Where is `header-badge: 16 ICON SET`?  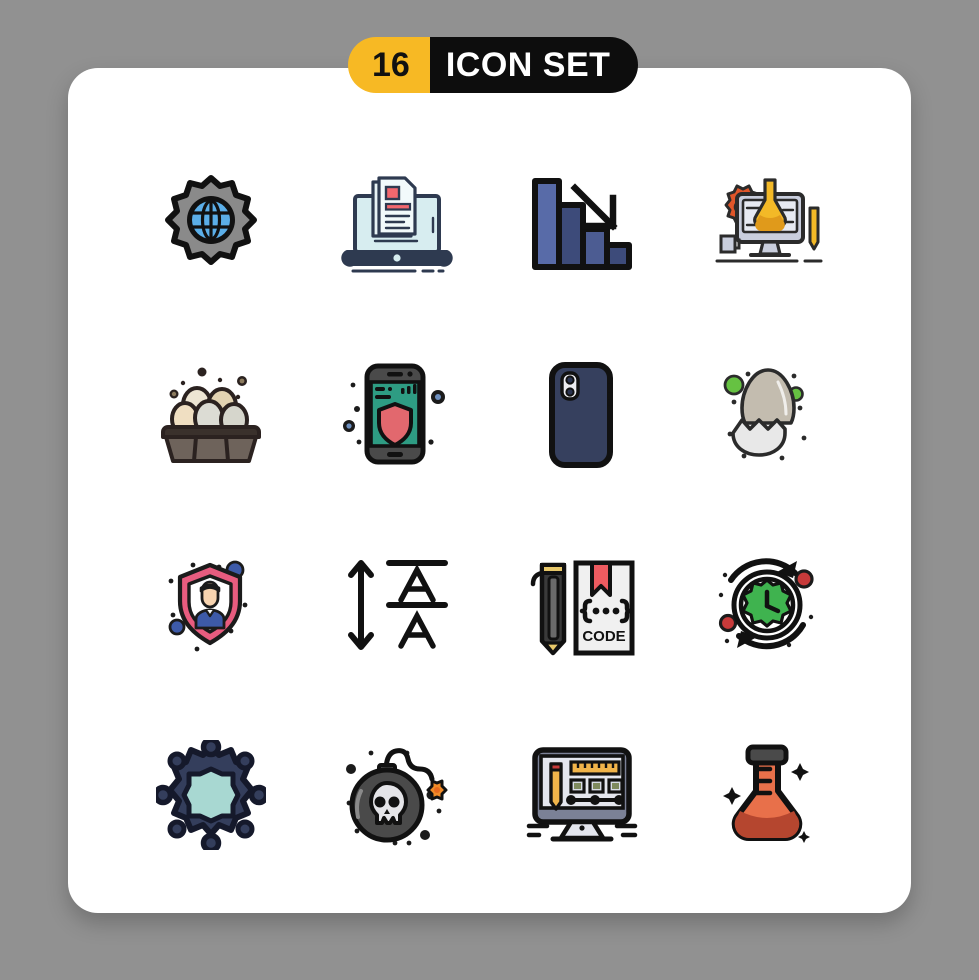 header-badge: 16 ICON SET is located at coordinates (493, 65).